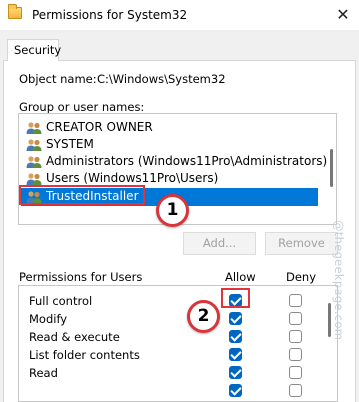 The image size is (359, 402). Describe the element at coordinates (70, 144) in the screenshot. I see `group-item-label: SYSTEM` at that location.